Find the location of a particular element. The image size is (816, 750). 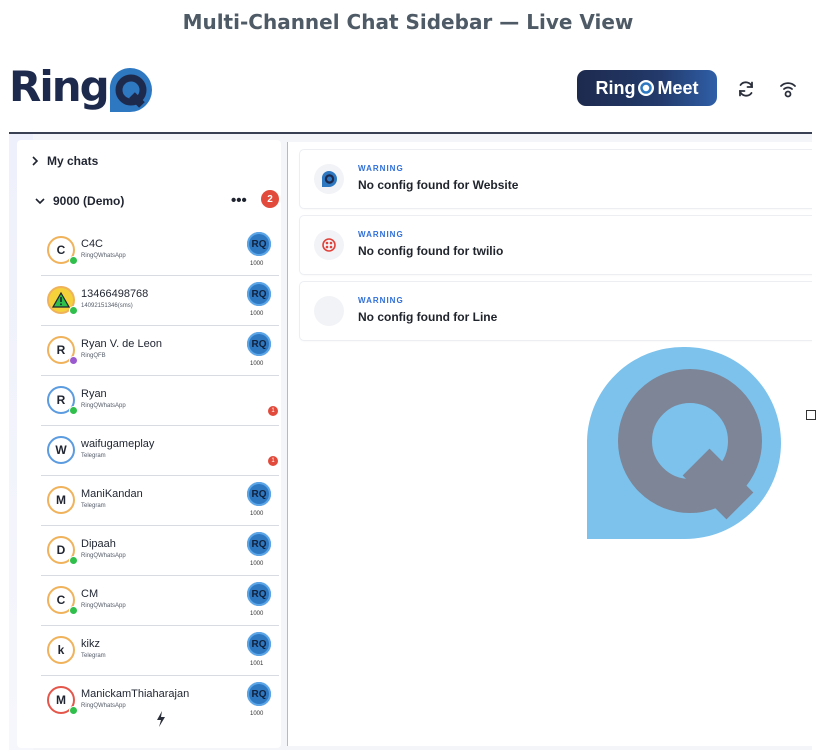

line-icon is located at coordinates (329, 311).